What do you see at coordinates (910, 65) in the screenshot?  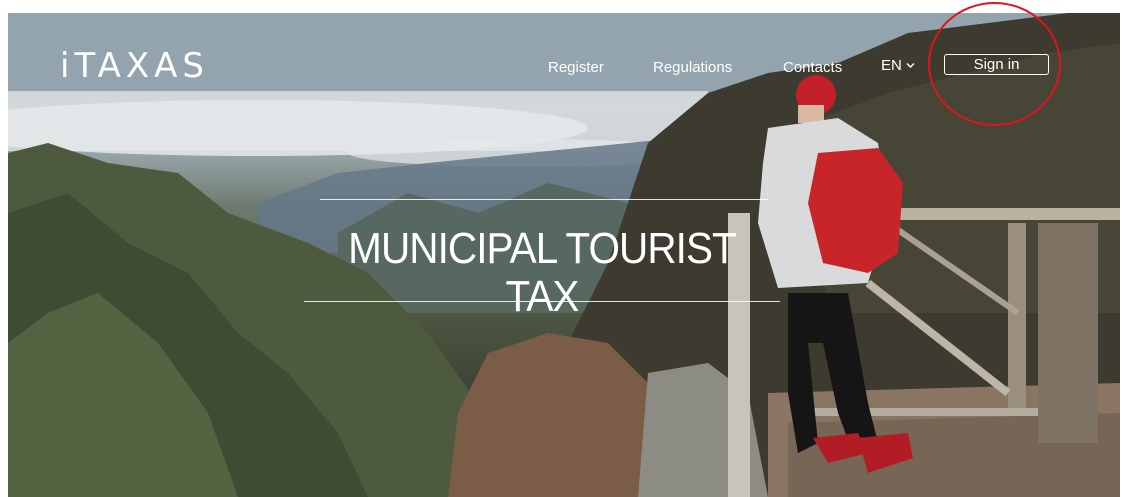 I see `chevron-down-icon` at bounding box center [910, 65].